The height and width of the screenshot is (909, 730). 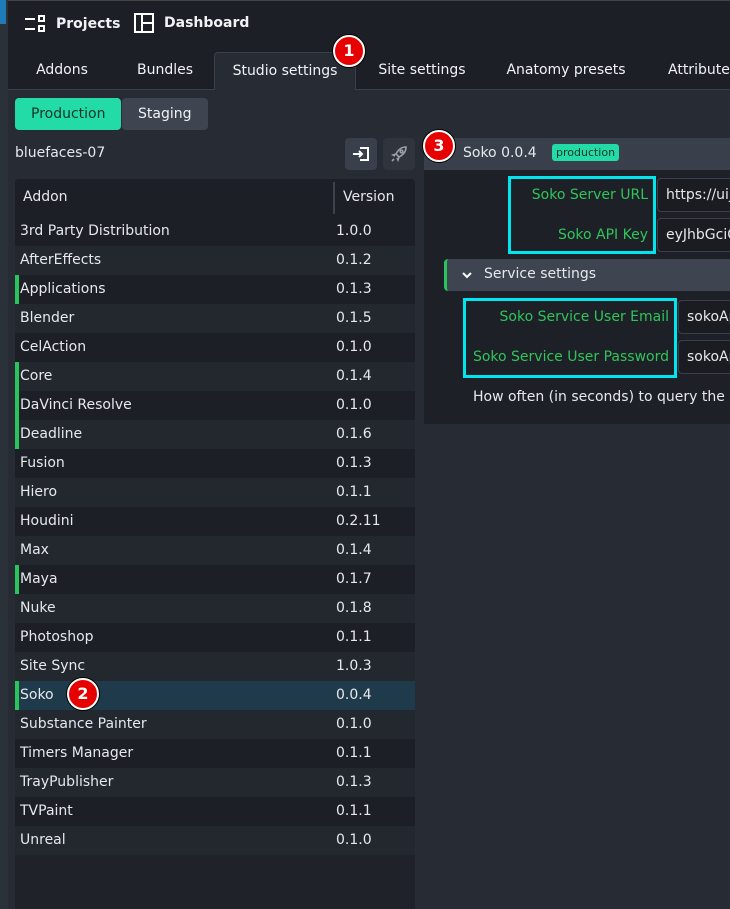 What do you see at coordinates (68, 114) in the screenshot?
I see `production-button: Production` at bounding box center [68, 114].